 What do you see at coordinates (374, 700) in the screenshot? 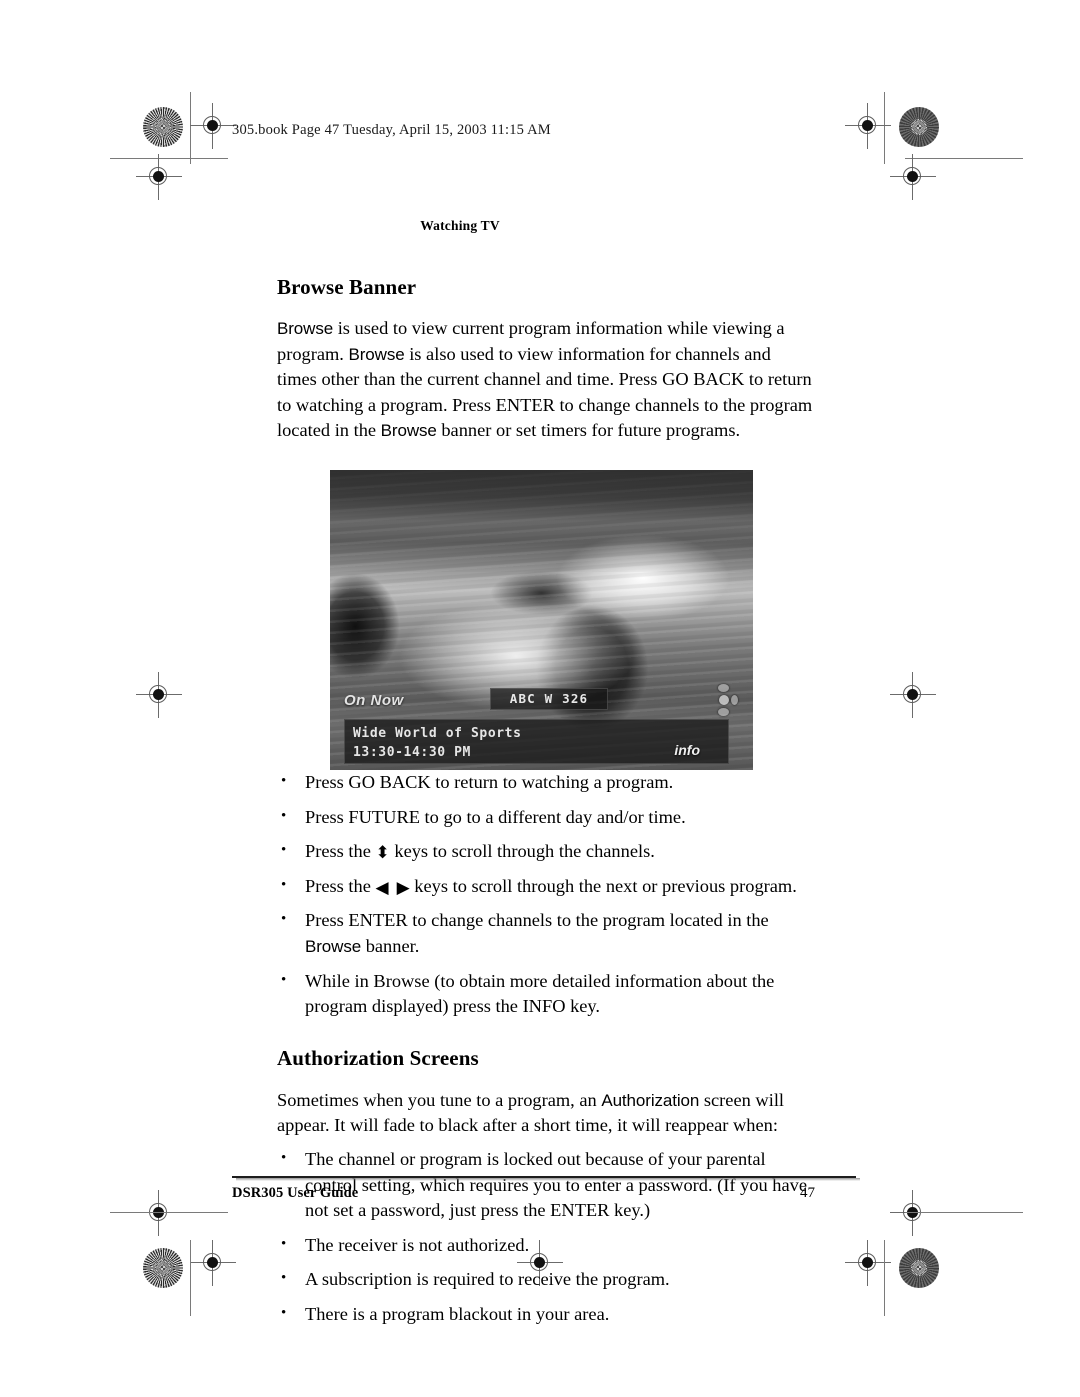
I see `on-now-label: On Now` at bounding box center [374, 700].